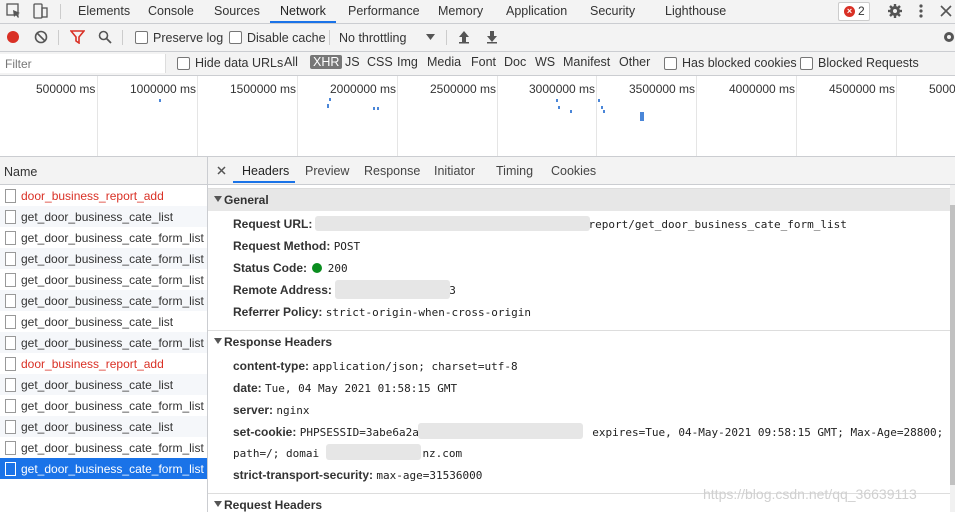  What do you see at coordinates (429, 475) in the screenshot?
I see `header-value: max-age=31536000` at bounding box center [429, 475].